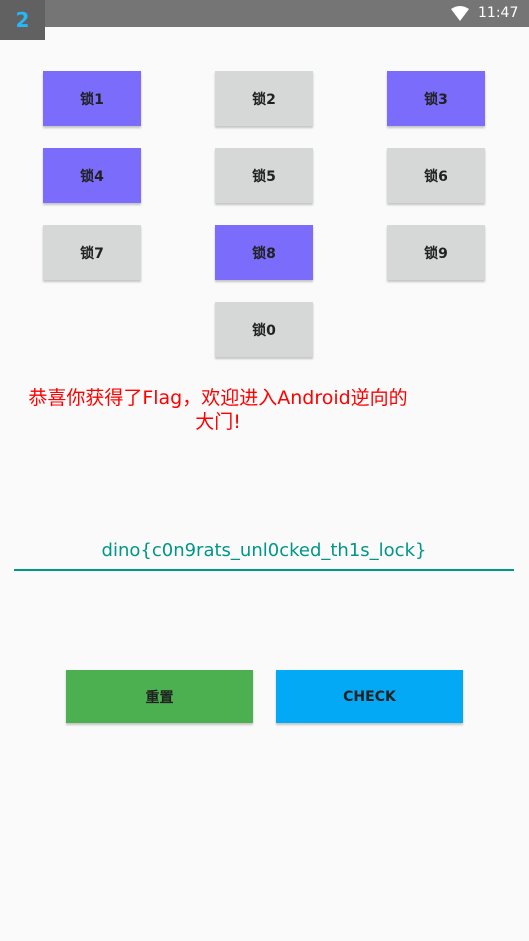 The image size is (529, 941). I want to click on app-badge: 2, so click(22, 20).